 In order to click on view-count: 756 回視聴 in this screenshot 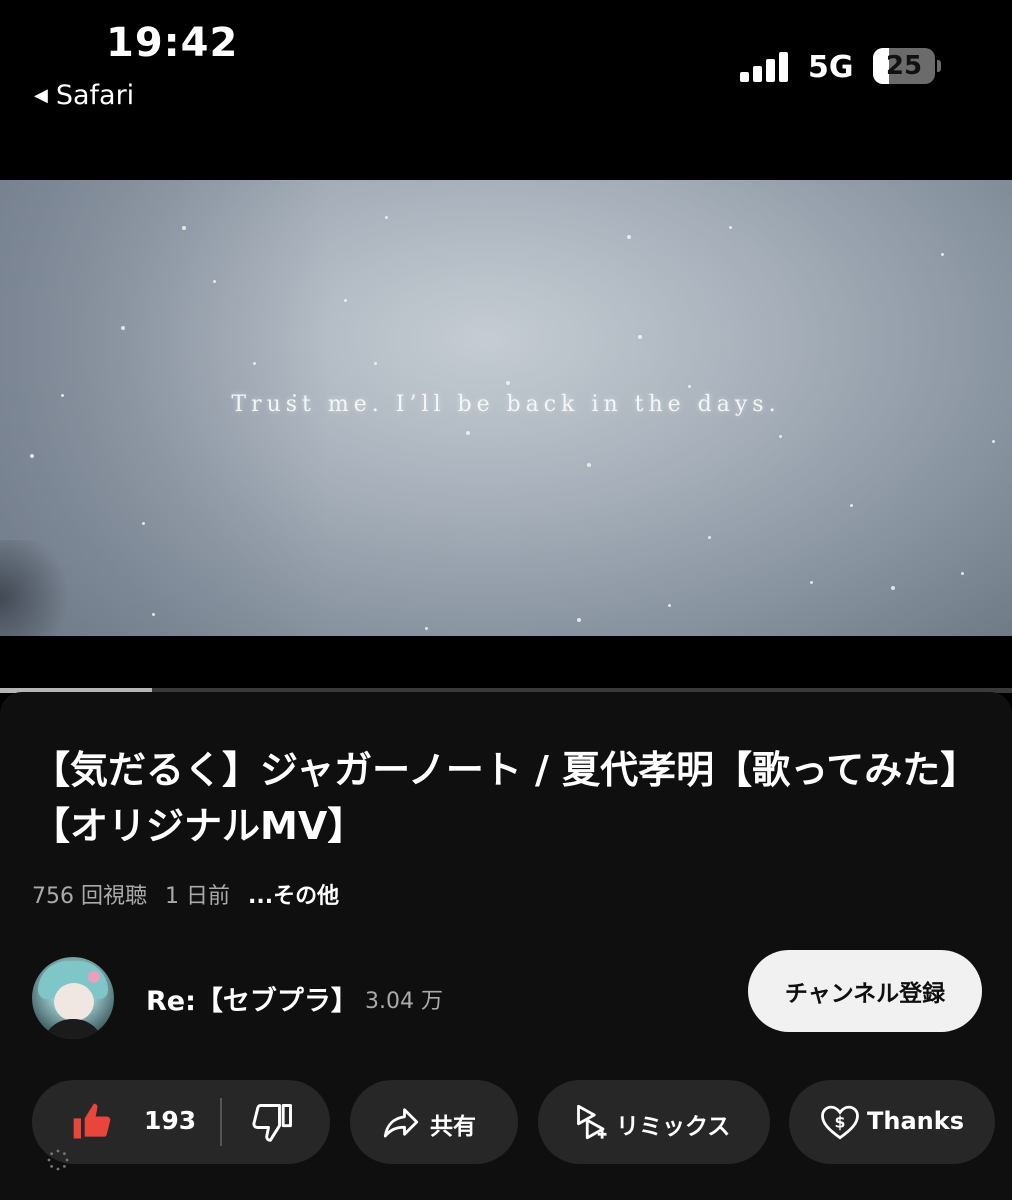, I will do `click(89, 896)`.